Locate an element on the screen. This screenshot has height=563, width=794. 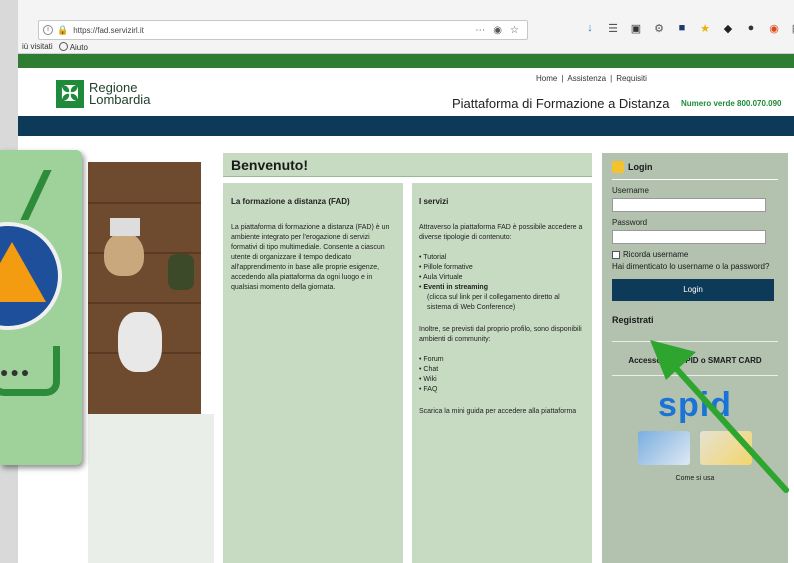
url-text: https://fad.servizirl.it is located at coordinates (274, 30).